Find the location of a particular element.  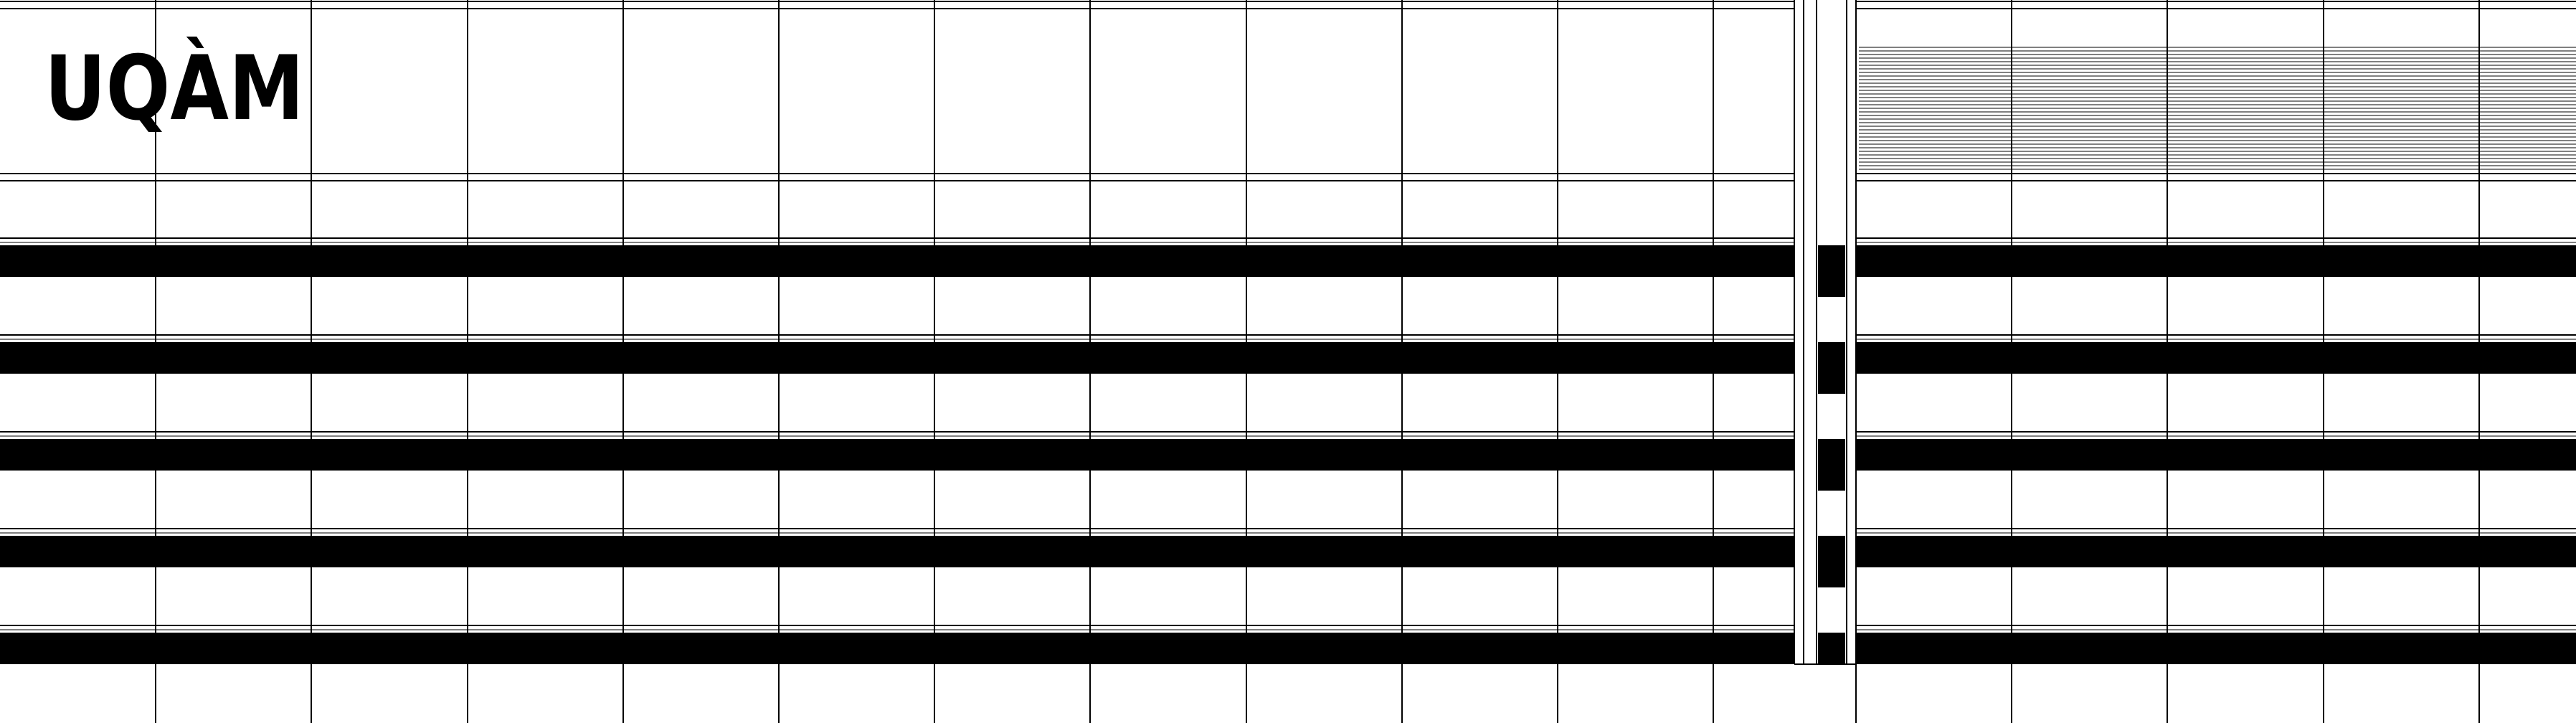

center-pillar is located at coordinates (1825, 332).